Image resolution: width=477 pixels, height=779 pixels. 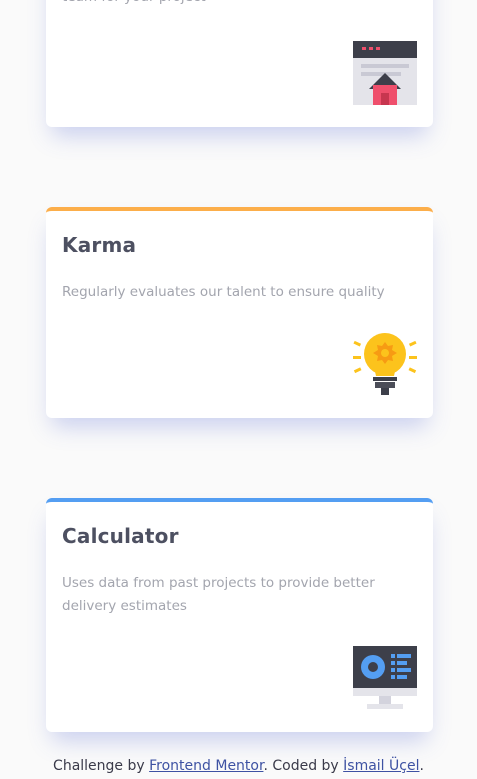 I want to click on lightbulb-icon, so click(x=385, y=364).